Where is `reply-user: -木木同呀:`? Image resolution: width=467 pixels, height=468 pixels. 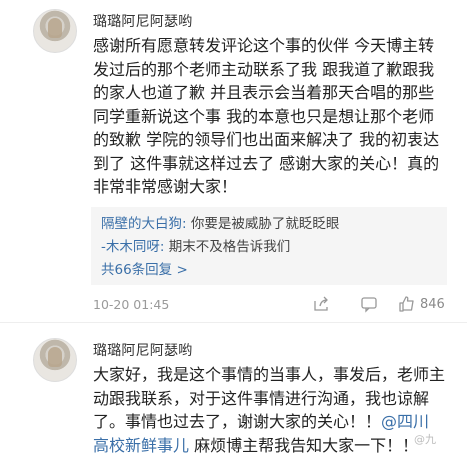
reply-user: -木木同呀: is located at coordinates (132, 247).